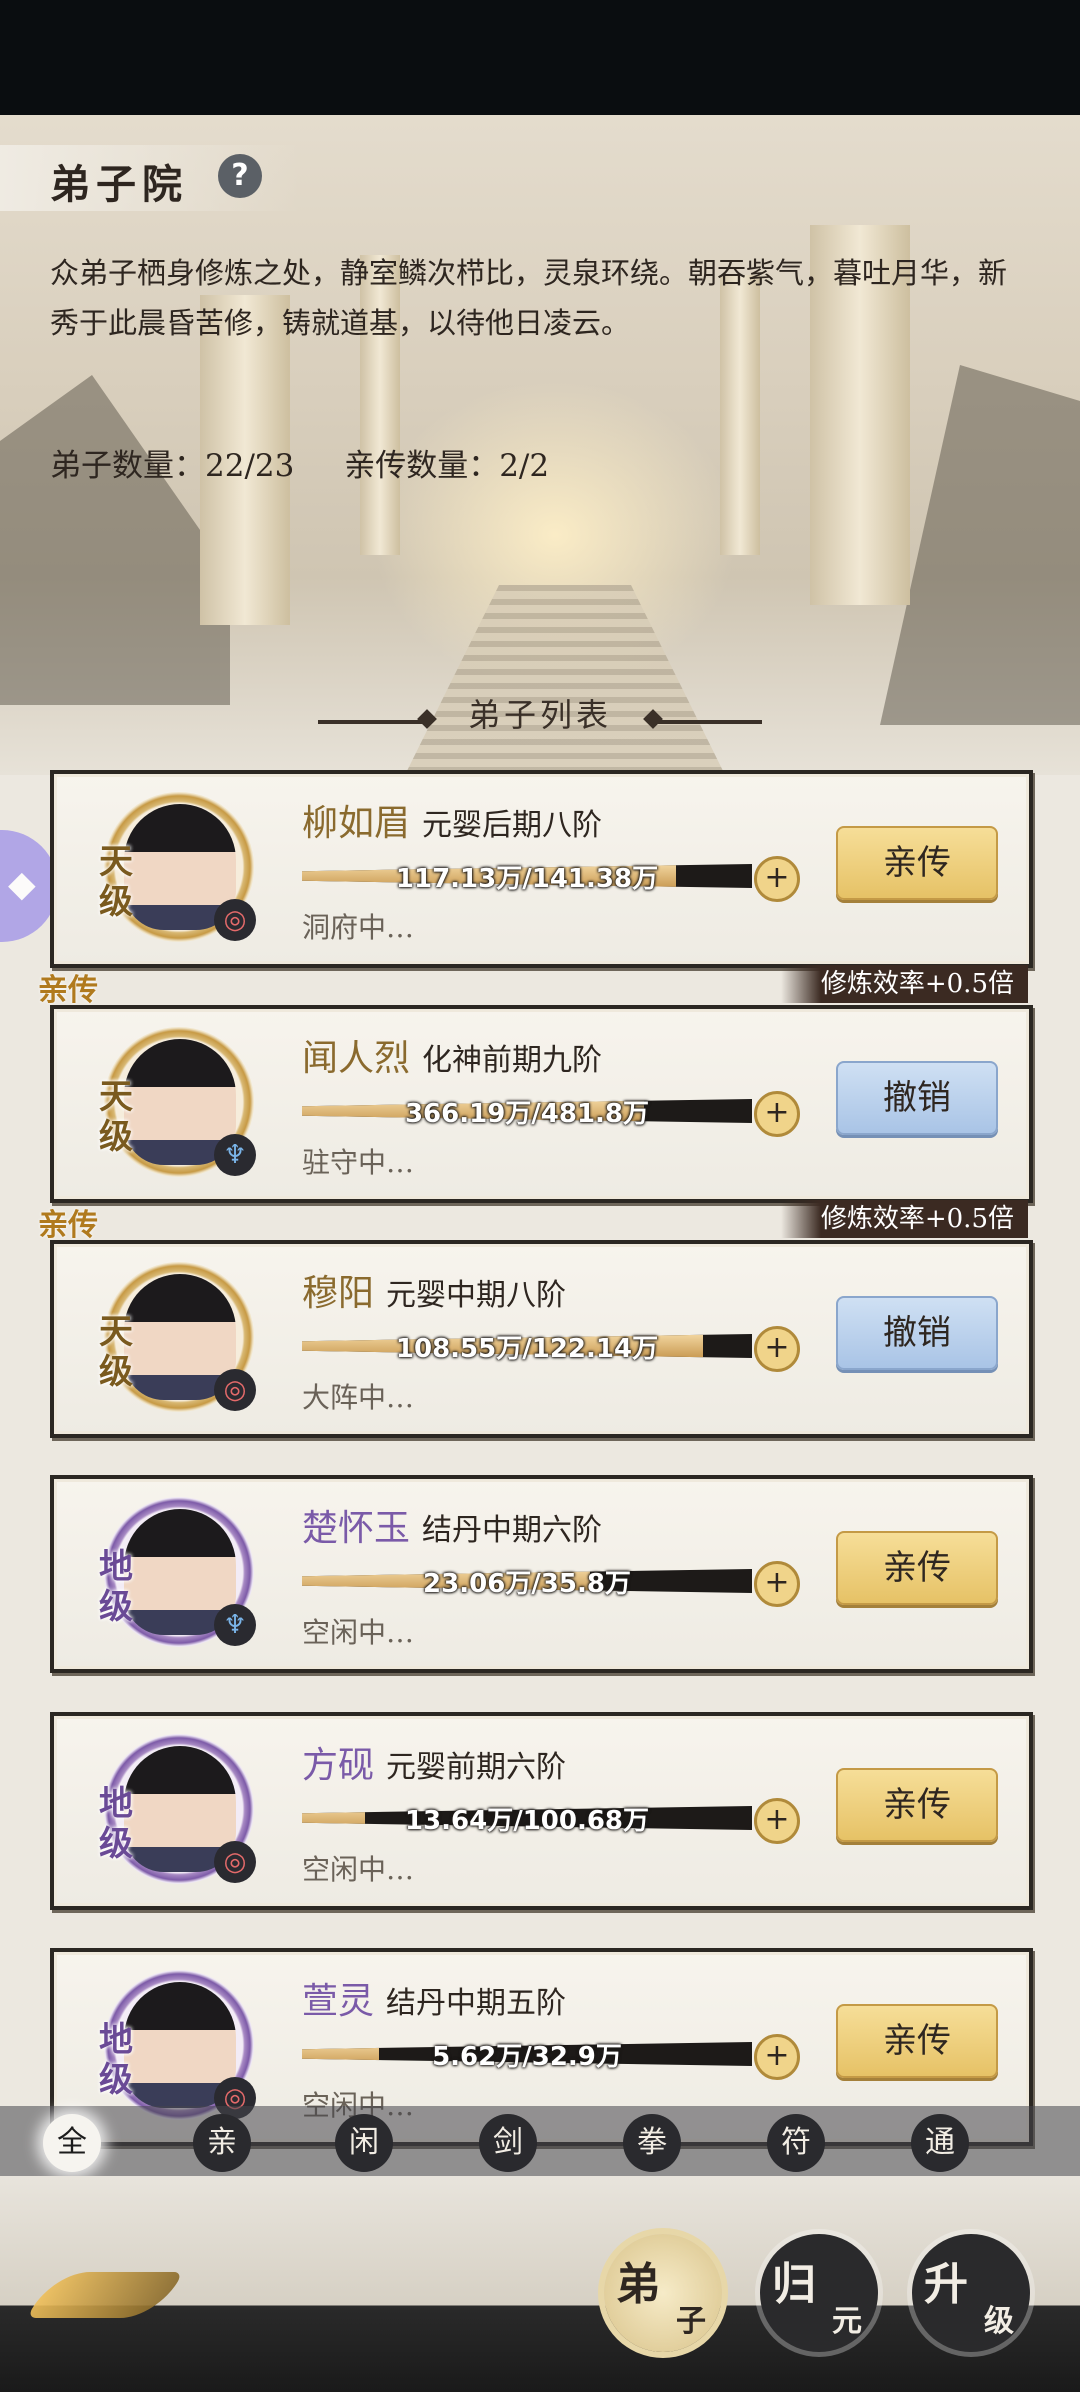 The image size is (1080, 2392). I want to click on disciple-card: 天级 ◎ 穆阳 元婴中期八阶 108.55万/122.14万 + 大阵中… 撤销, so click(541, 1339).